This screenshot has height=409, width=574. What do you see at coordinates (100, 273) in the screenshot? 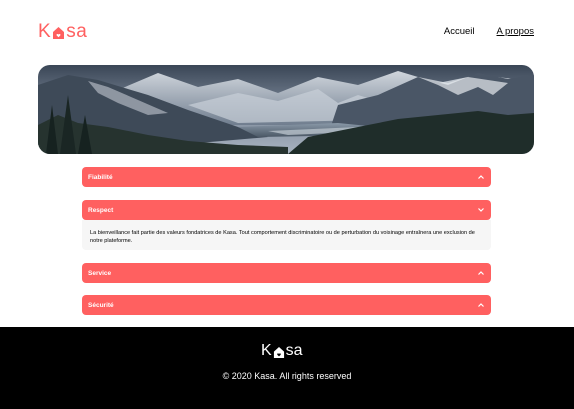
I see `accordion-title: Service` at bounding box center [100, 273].